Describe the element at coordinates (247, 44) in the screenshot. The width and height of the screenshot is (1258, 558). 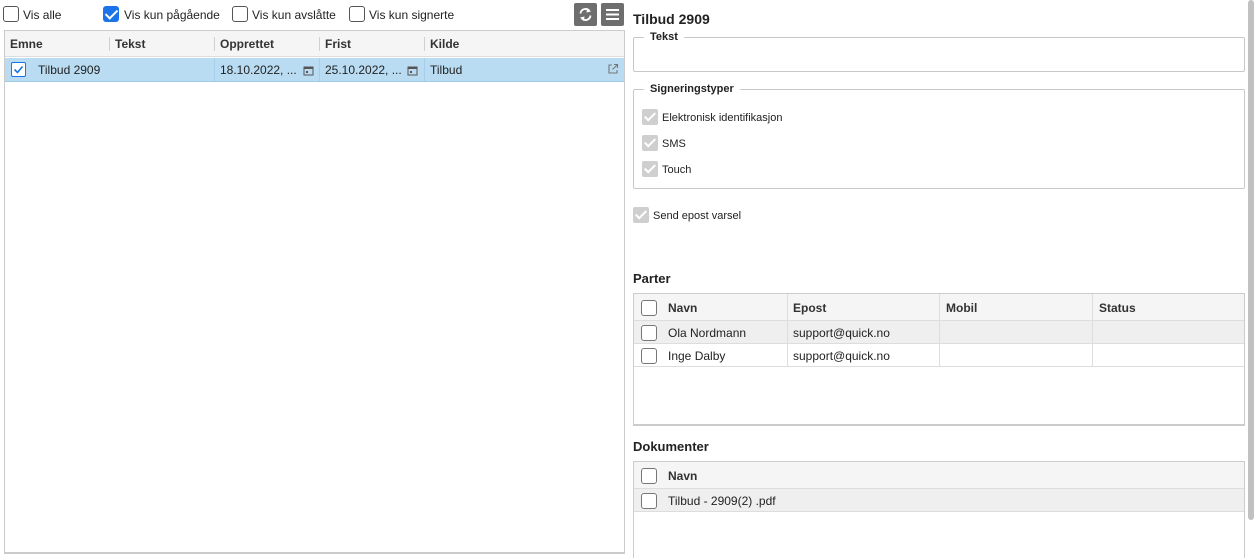
I see `col-opprettet-header: Opprettet` at that location.